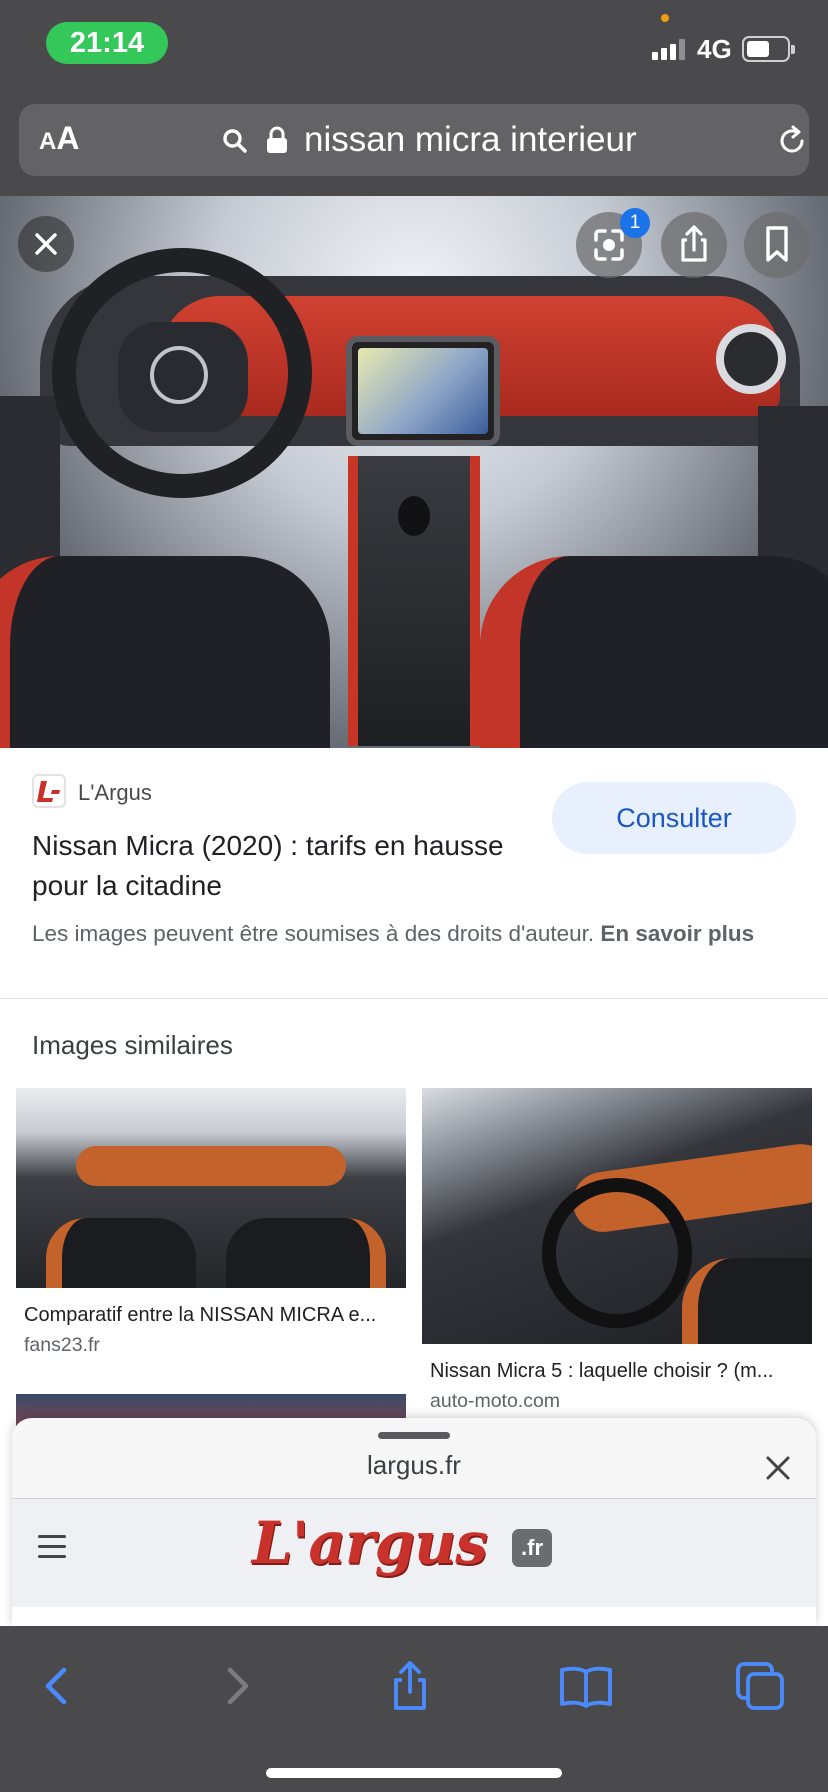  What do you see at coordinates (414, 1773) in the screenshot?
I see `home-indicator` at bounding box center [414, 1773].